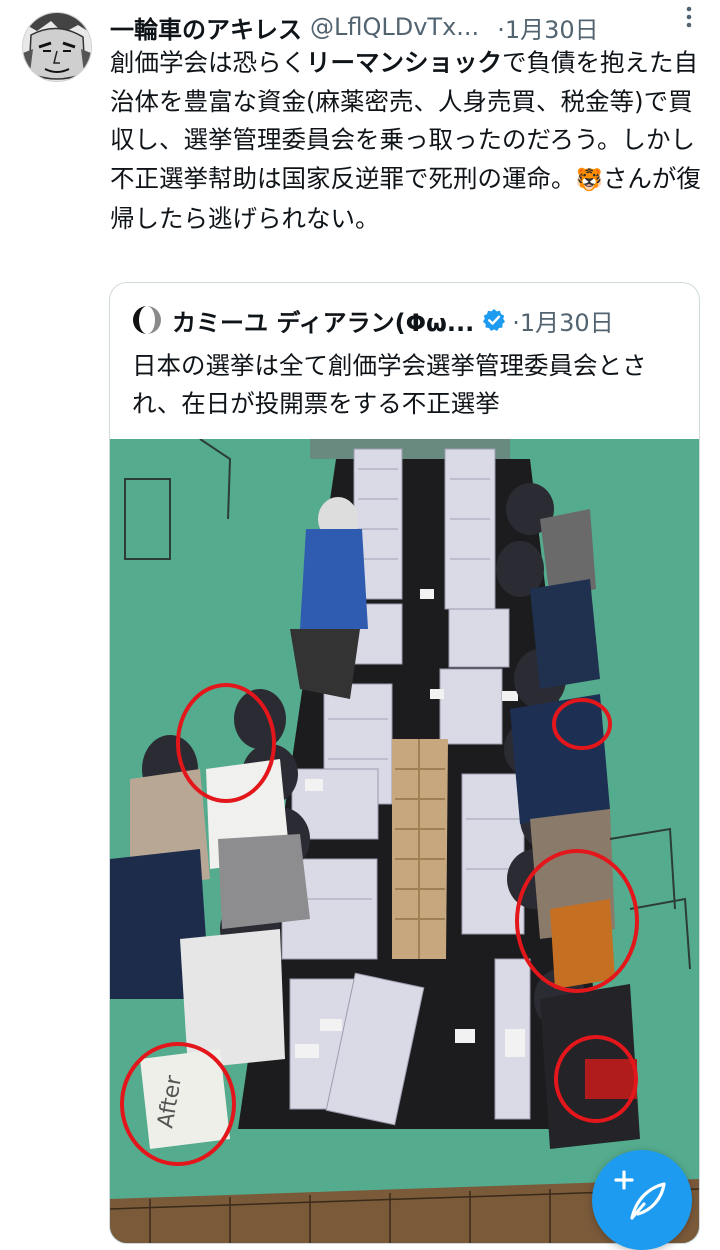  Describe the element at coordinates (547, 27) in the screenshot. I see `tweet-date: ·1月30日` at that location.